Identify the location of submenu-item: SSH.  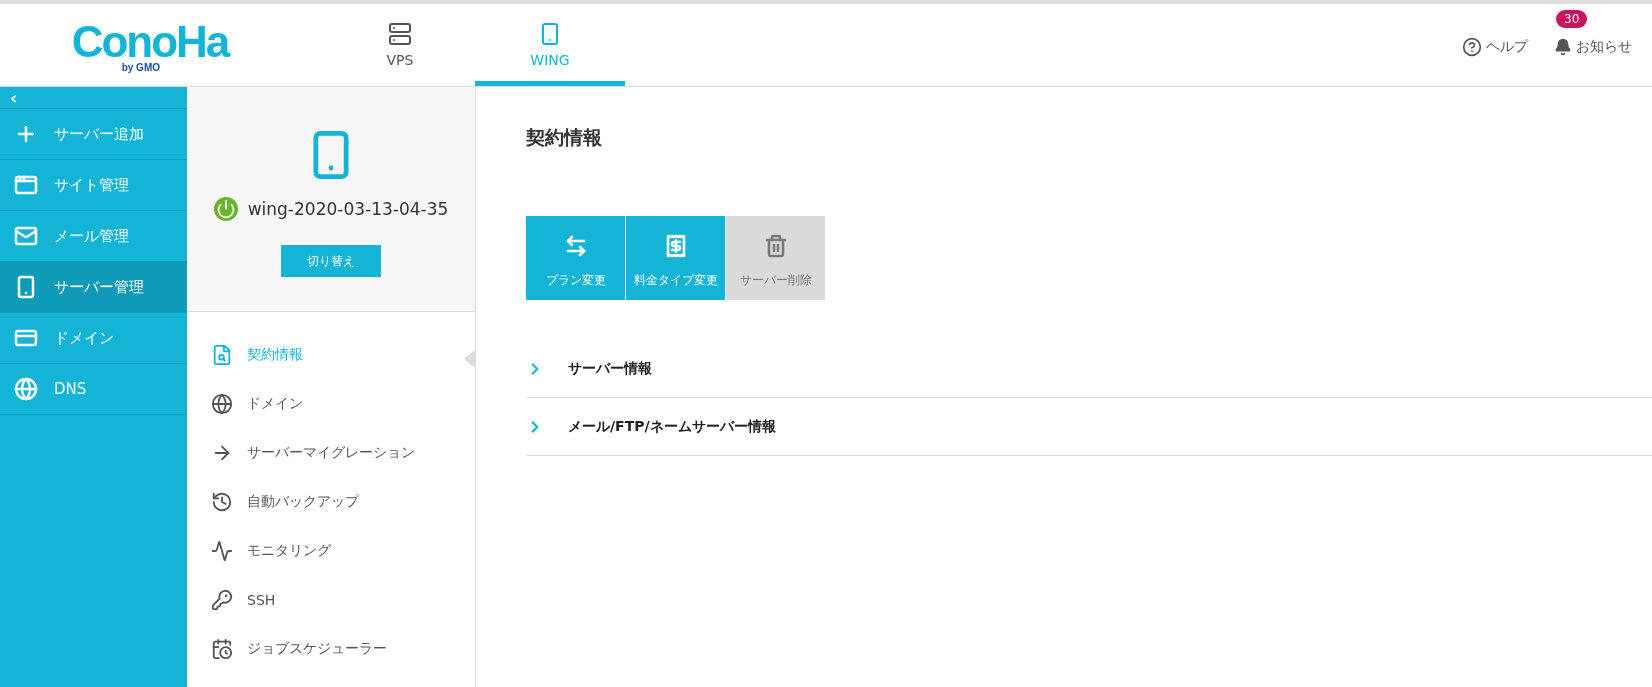
(331, 599).